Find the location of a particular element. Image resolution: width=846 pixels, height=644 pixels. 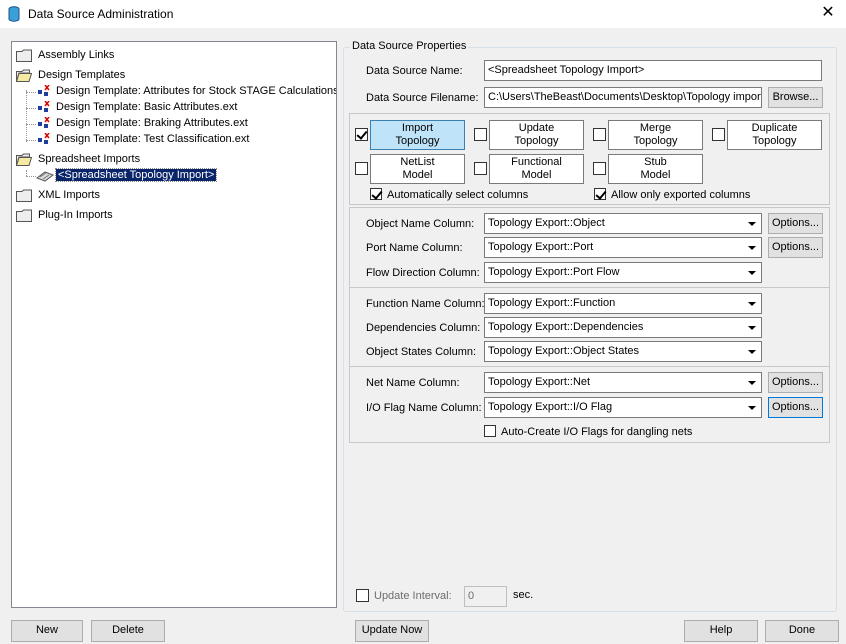

functional-model-button: Functional Model is located at coordinates (536, 169).